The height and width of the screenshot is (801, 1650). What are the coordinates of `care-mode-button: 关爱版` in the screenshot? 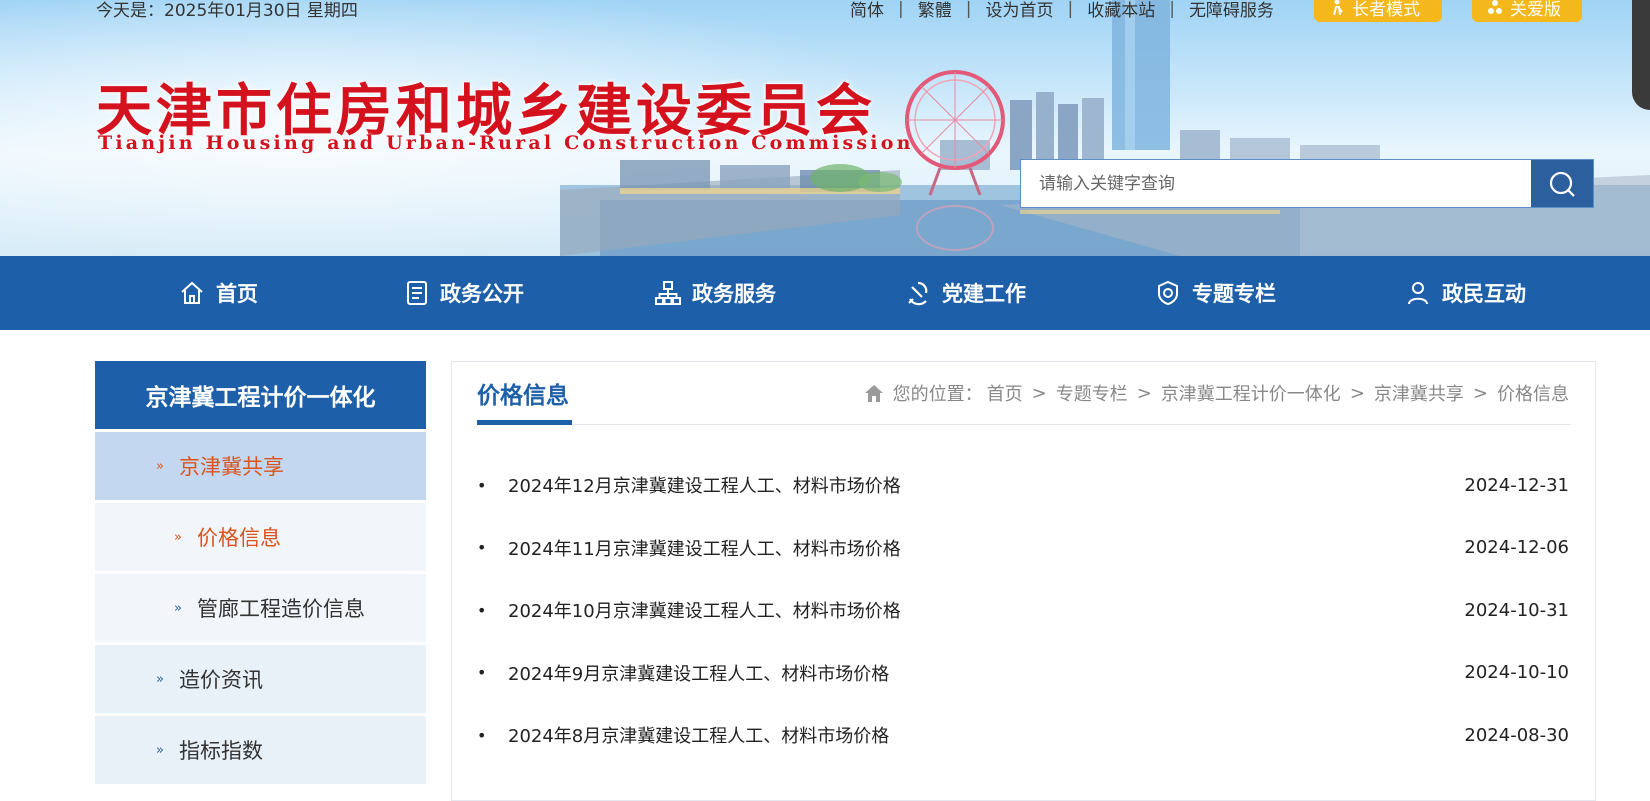 It's located at (1527, 11).